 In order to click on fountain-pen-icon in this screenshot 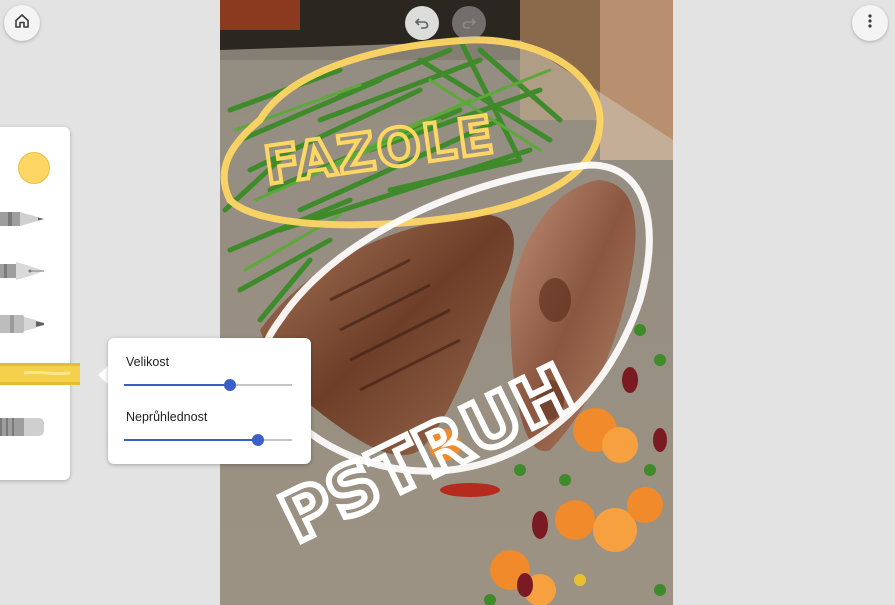, I will do `click(22, 271)`.